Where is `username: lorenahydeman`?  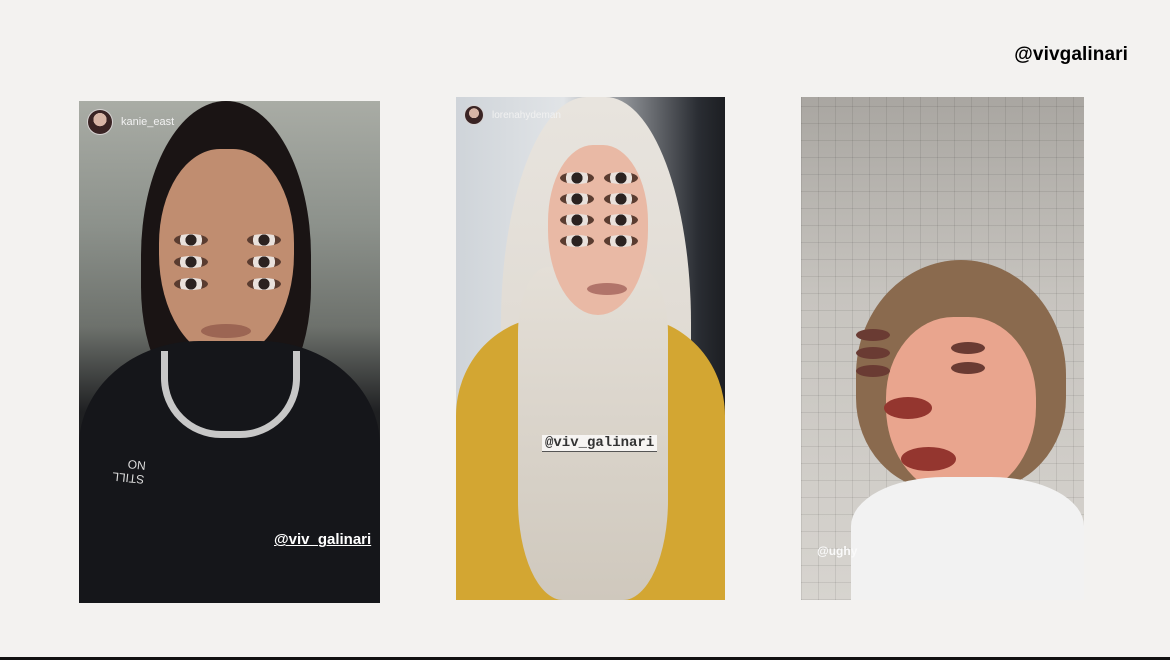
username: lorenahydeman is located at coordinates (526, 115).